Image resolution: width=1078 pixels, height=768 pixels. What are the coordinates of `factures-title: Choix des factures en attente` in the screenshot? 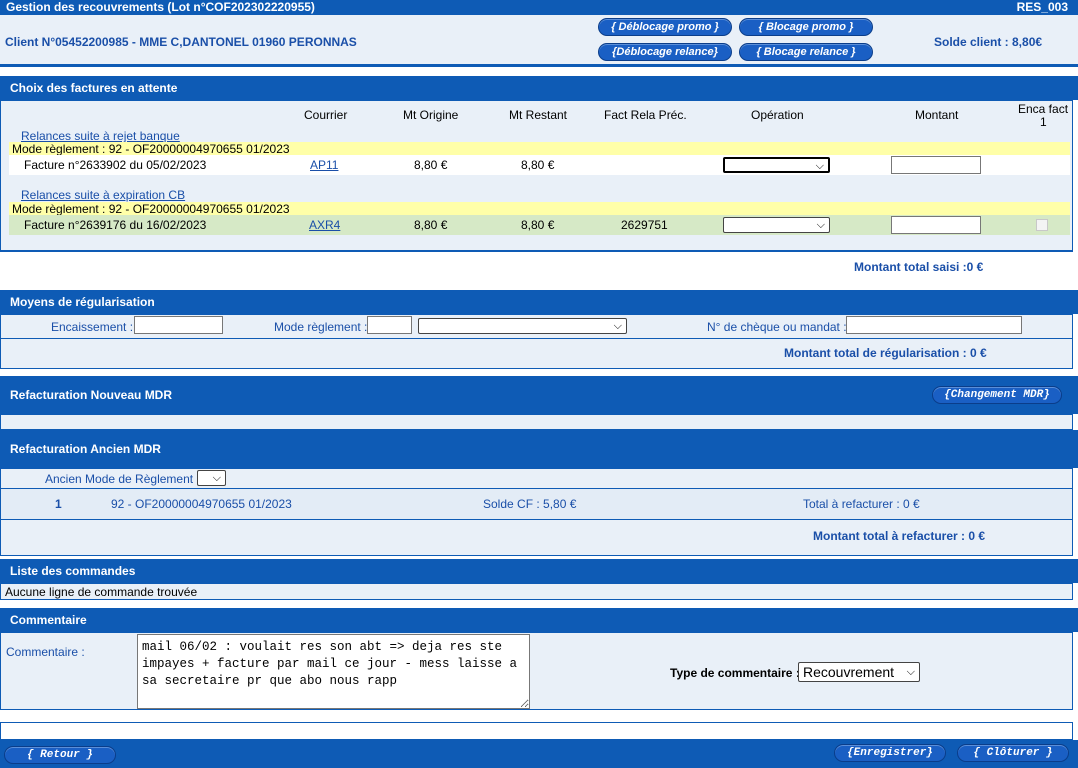 It's located at (94, 88).